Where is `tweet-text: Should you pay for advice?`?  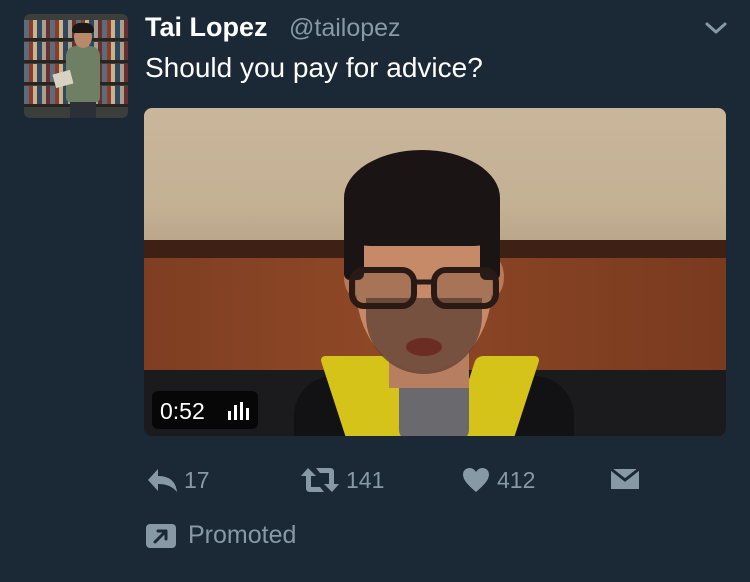 tweet-text: Should you pay for advice? is located at coordinates (314, 67).